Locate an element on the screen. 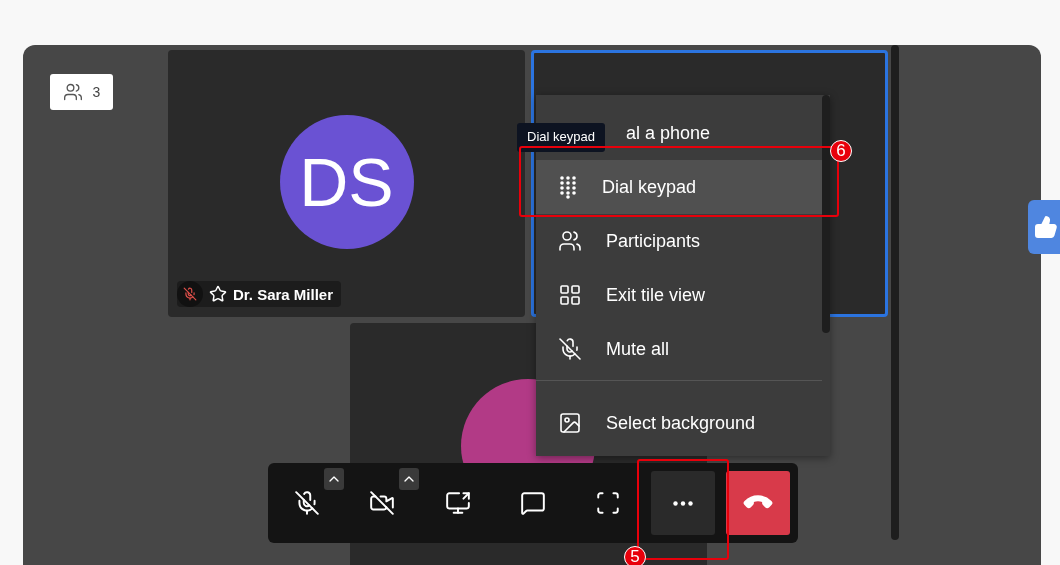 The width and height of the screenshot is (1060, 565). hang-up-button is located at coordinates (758, 503).